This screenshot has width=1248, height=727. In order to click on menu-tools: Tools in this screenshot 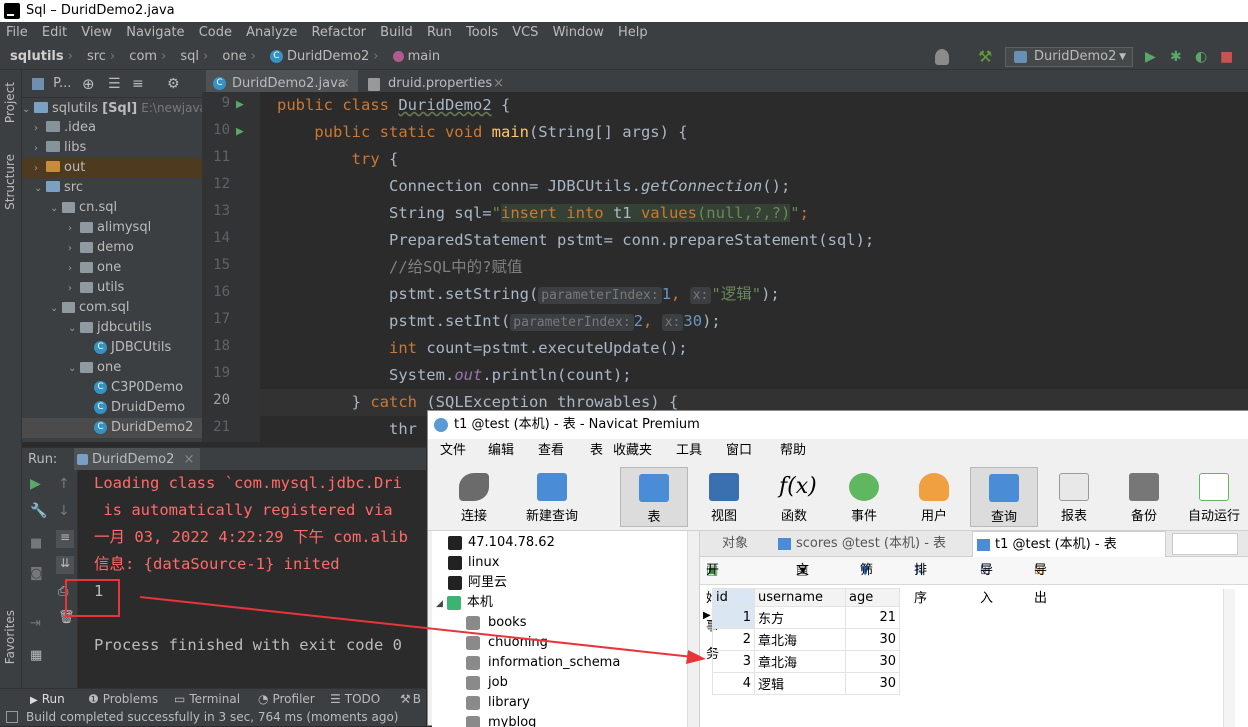, I will do `click(482, 32)`.